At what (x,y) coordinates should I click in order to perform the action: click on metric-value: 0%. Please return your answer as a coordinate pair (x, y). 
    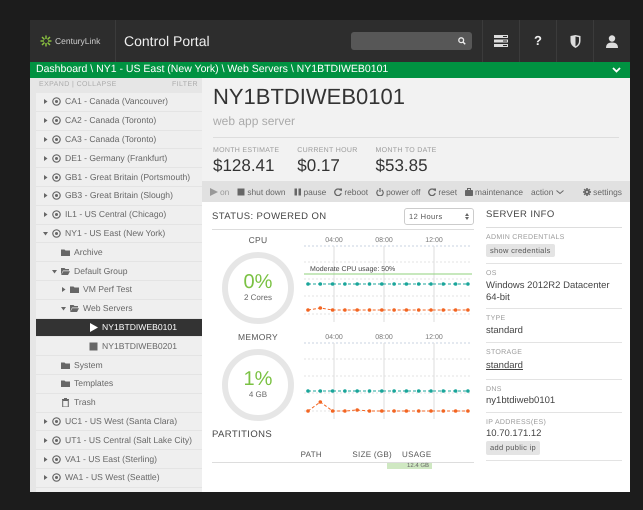
    Looking at the image, I should click on (258, 282).